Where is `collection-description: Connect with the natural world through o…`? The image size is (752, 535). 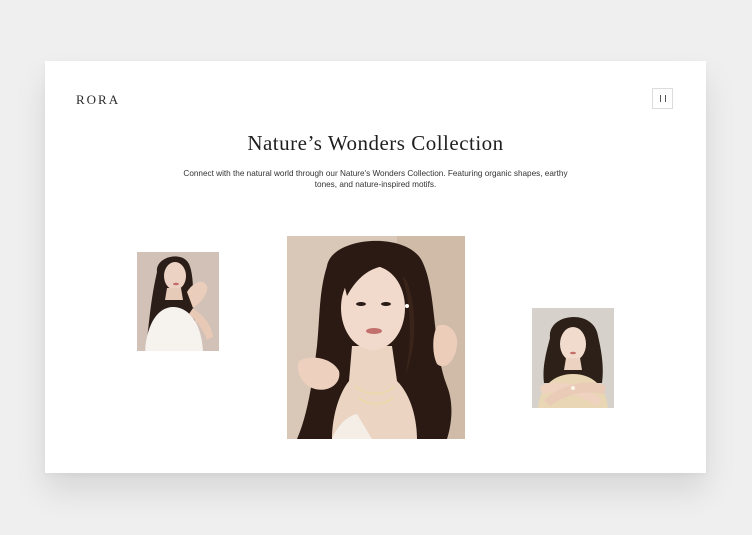 collection-description: Connect with the natural world through o… is located at coordinates (375, 179).